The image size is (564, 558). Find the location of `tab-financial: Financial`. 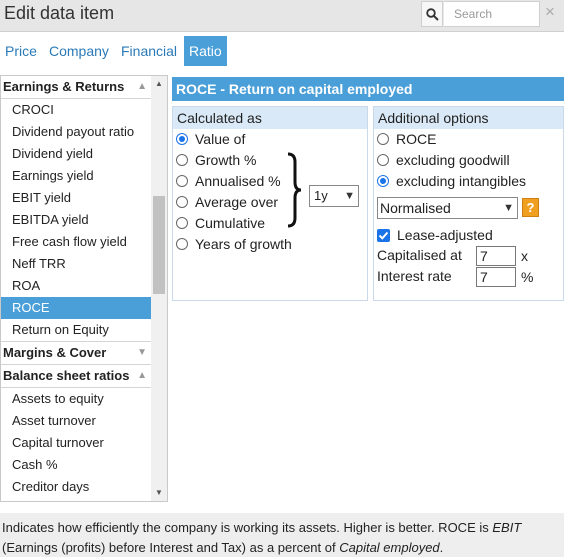

tab-financial: Financial is located at coordinates (149, 51).